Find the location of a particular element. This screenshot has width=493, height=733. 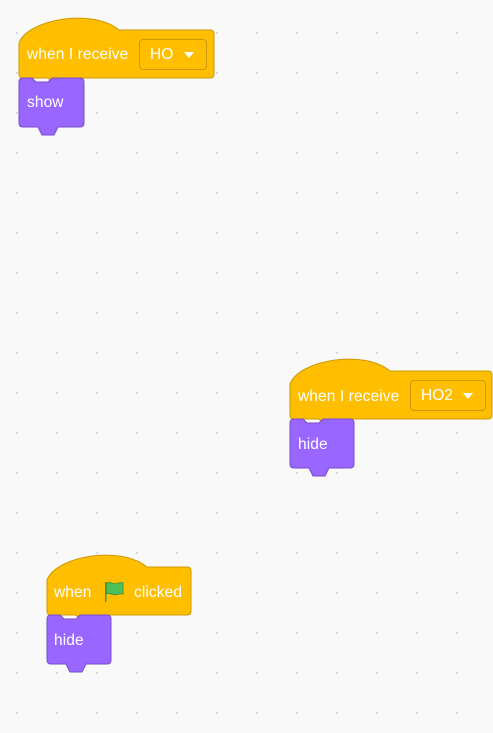

script-when-receive-ho2: when I receive HO2 hide is located at coordinates (391, 417).